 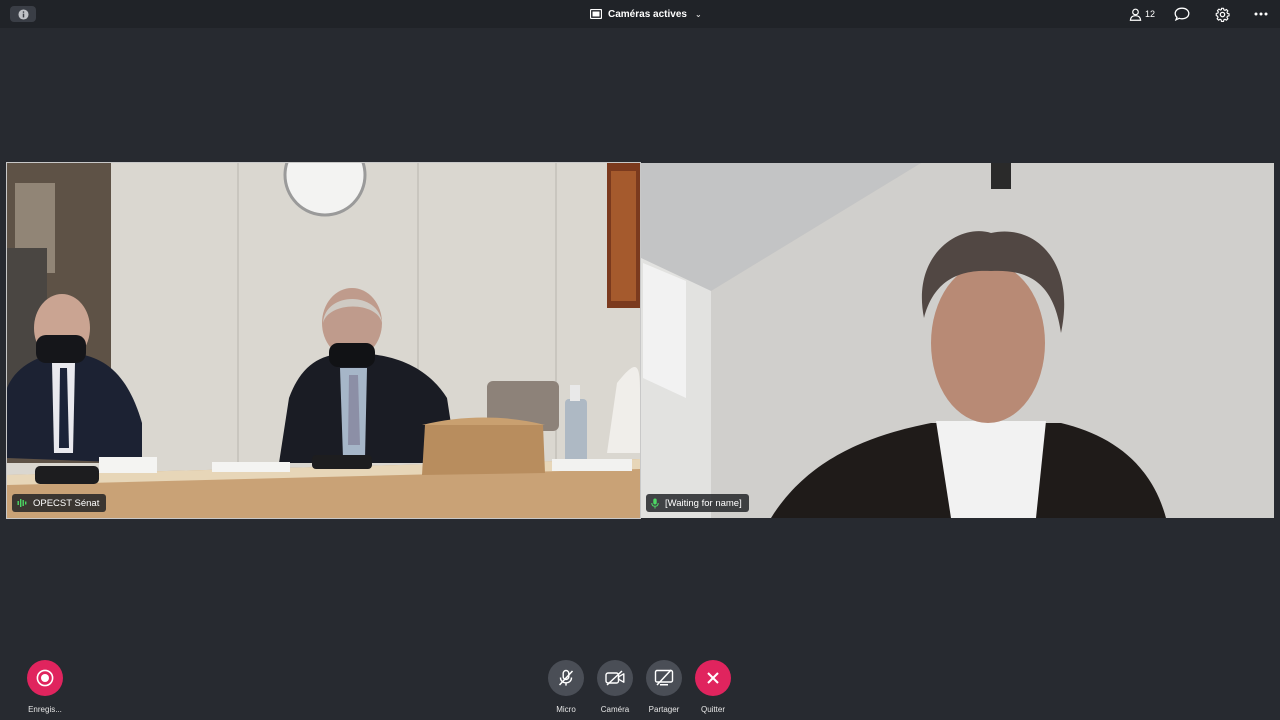 What do you see at coordinates (566, 677) in the screenshot?
I see `microphone-off-icon` at bounding box center [566, 677].